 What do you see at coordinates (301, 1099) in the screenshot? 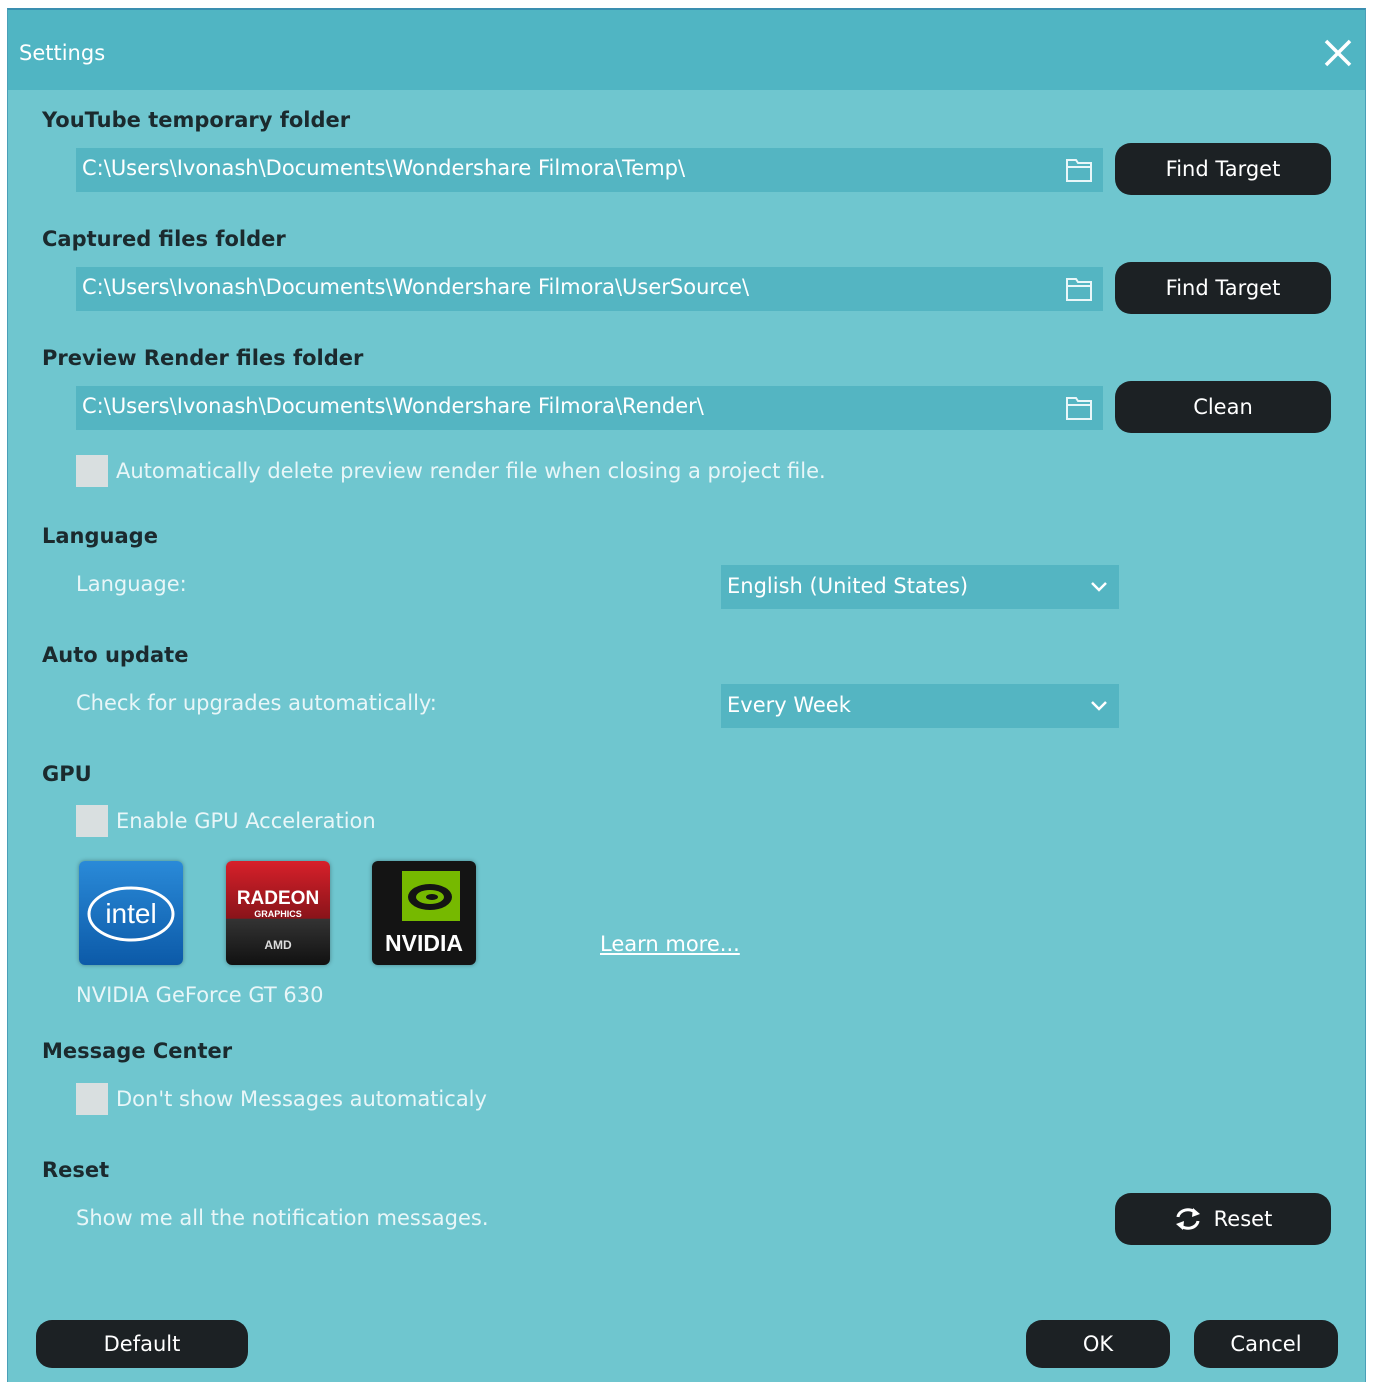
I see `dont-show-messages-label: Don't show Messages automaticaly` at bounding box center [301, 1099].